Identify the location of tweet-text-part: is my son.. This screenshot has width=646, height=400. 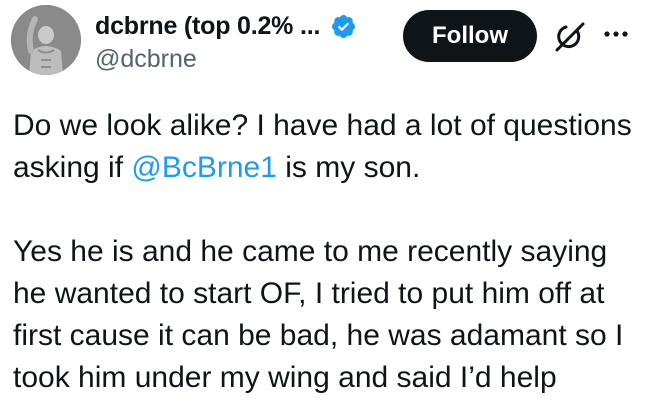
(348, 167).